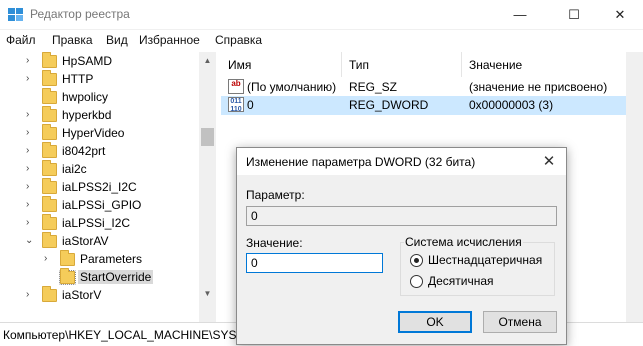 This screenshot has width=643, height=346. What do you see at coordinates (574, 15) in the screenshot?
I see `maximize-button: ☐` at bounding box center [574, 15].